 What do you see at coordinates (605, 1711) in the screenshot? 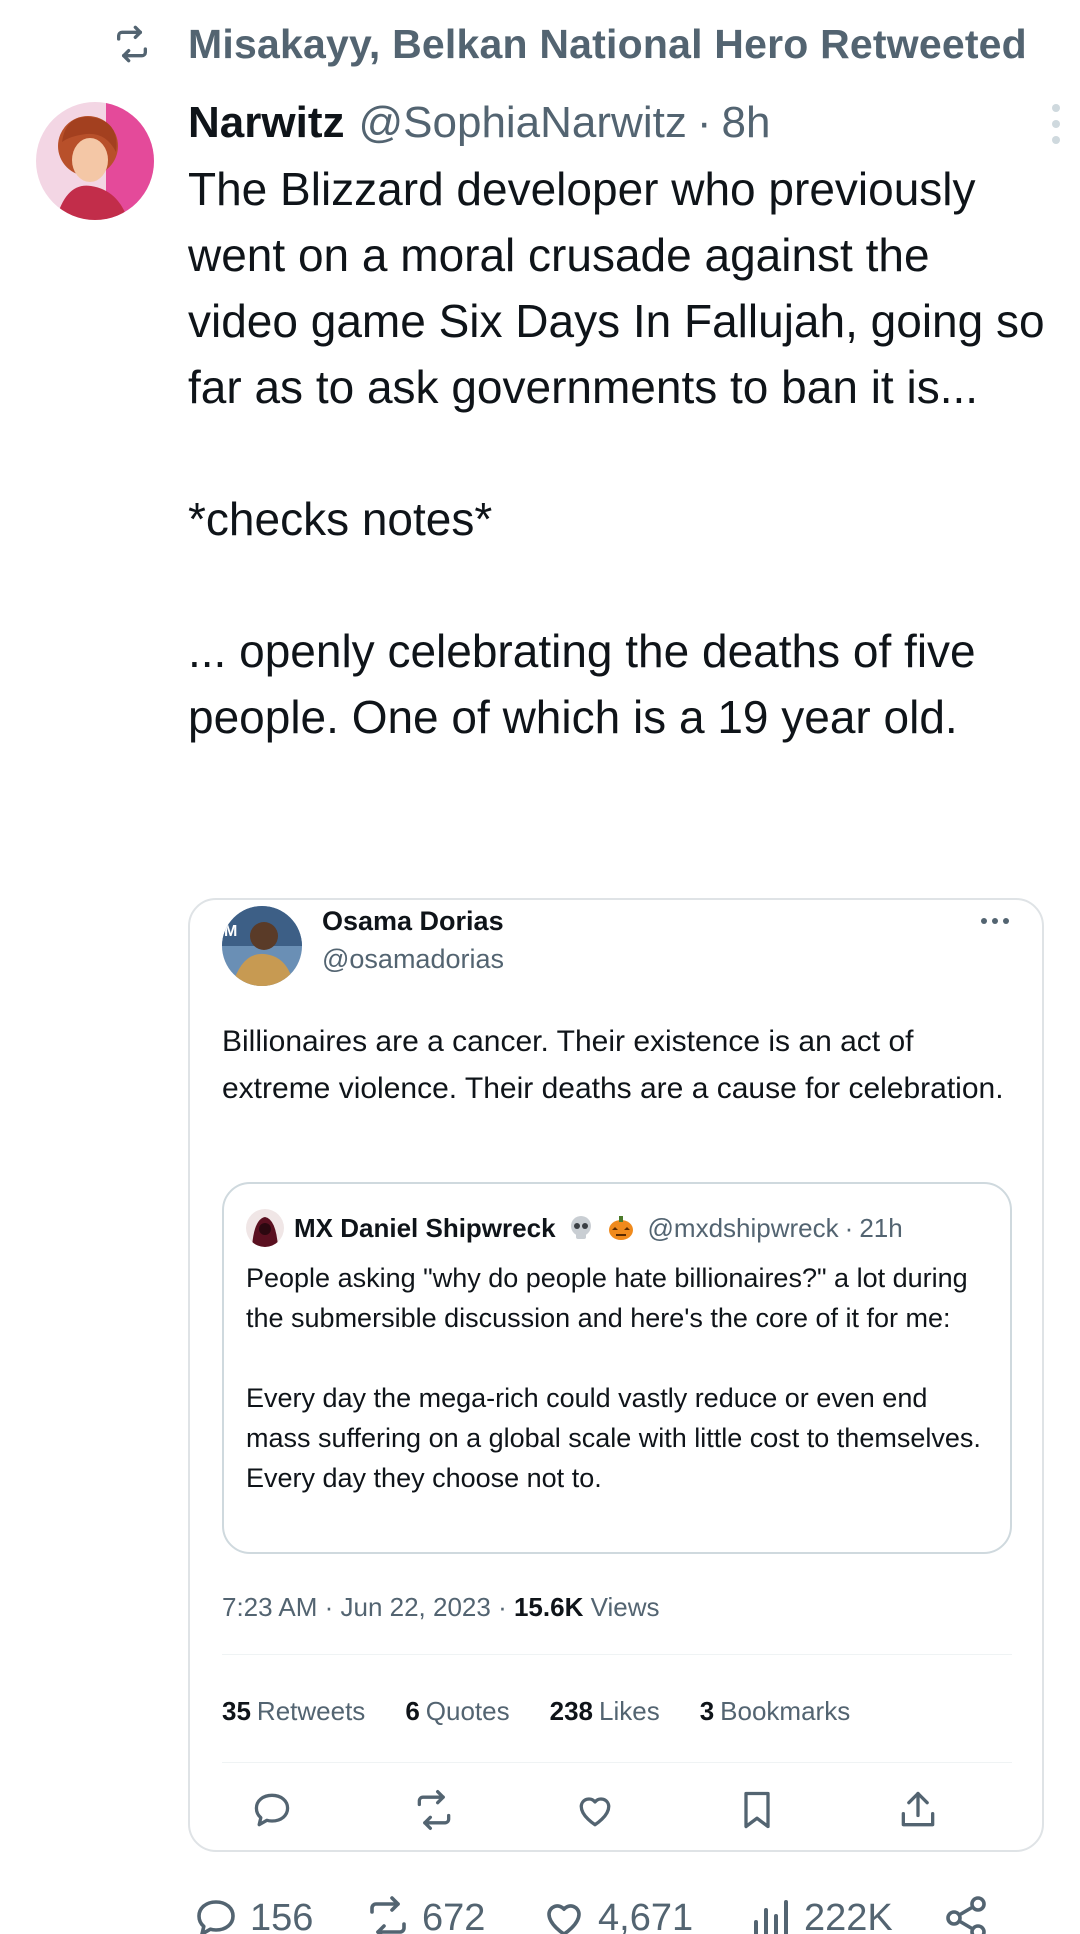
I see `stat-likes: 238 Likes` at bounding box center [605, 1711].